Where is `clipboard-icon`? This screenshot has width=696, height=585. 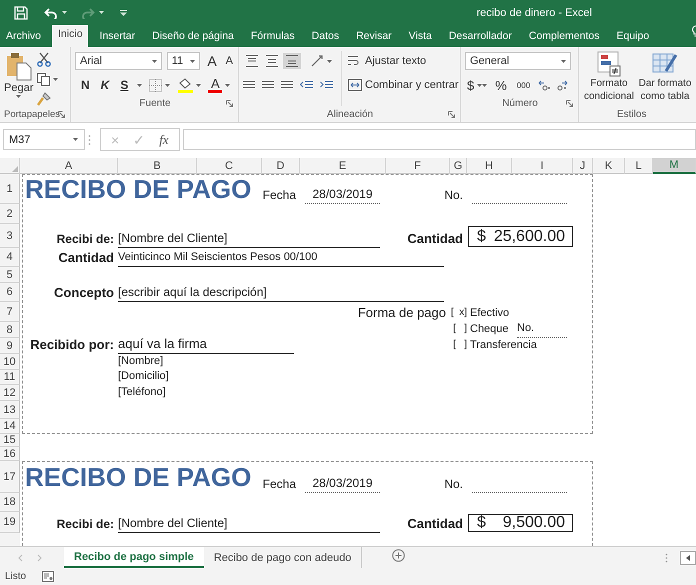 clipboard-icon is located at coordinates (19, 66).